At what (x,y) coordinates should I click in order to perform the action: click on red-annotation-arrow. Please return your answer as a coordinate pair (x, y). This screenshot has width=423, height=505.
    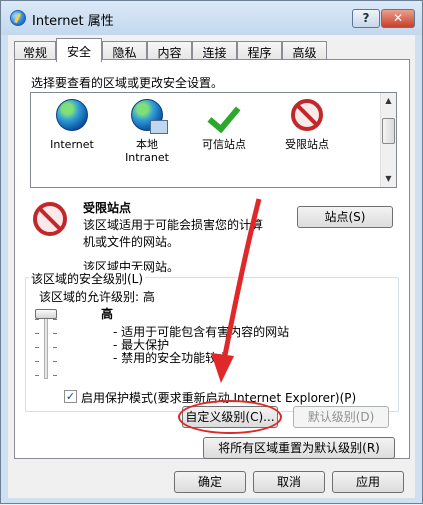
    Looking at the image, I should click on (236, 290).